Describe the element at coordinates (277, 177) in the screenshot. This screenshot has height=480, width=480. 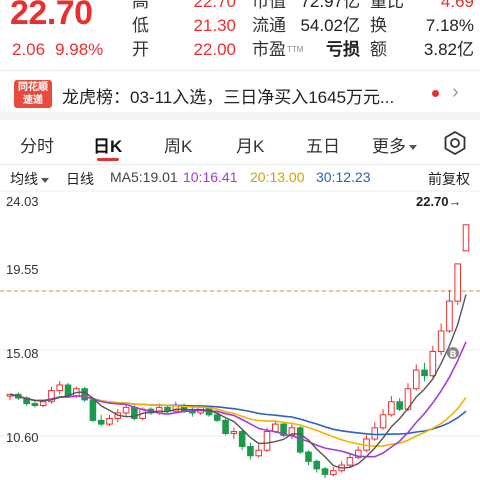
I see `ma20-value: 20:13.00` at that location.